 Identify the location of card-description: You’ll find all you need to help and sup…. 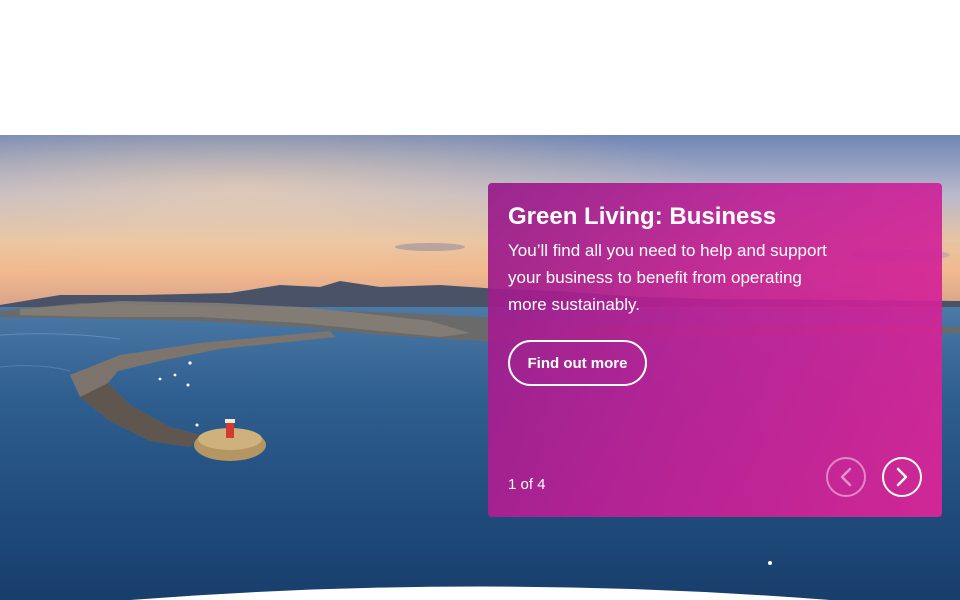
(667, 277).